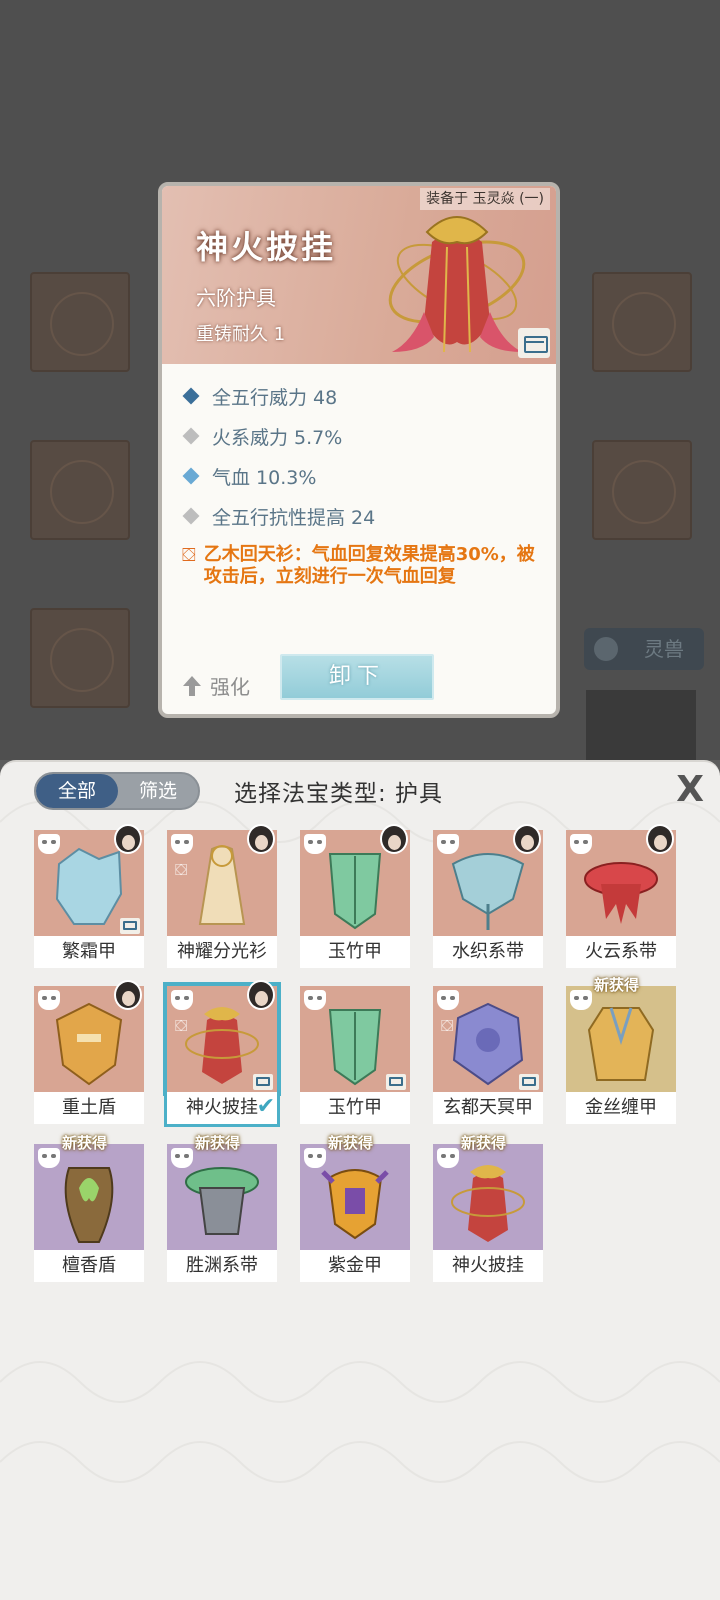 The height and width of the screenshot is (1600, 720). What do you see at coordinates (621, 896) in the screenshot?
I see `item-card: 火云系带` at bounding box center [621, 896].